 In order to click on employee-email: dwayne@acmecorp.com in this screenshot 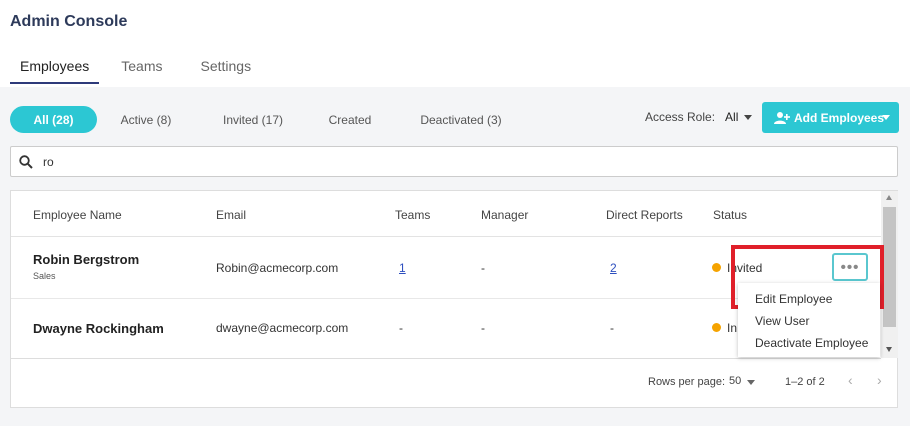, I will do `click(282, 328)`.